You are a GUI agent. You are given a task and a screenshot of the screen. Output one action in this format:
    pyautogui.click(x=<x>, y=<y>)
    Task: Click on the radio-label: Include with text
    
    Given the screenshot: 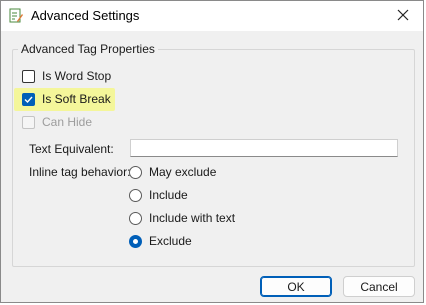 What is the action you would take?
    pyautogui.click(x=192, y=218)
    